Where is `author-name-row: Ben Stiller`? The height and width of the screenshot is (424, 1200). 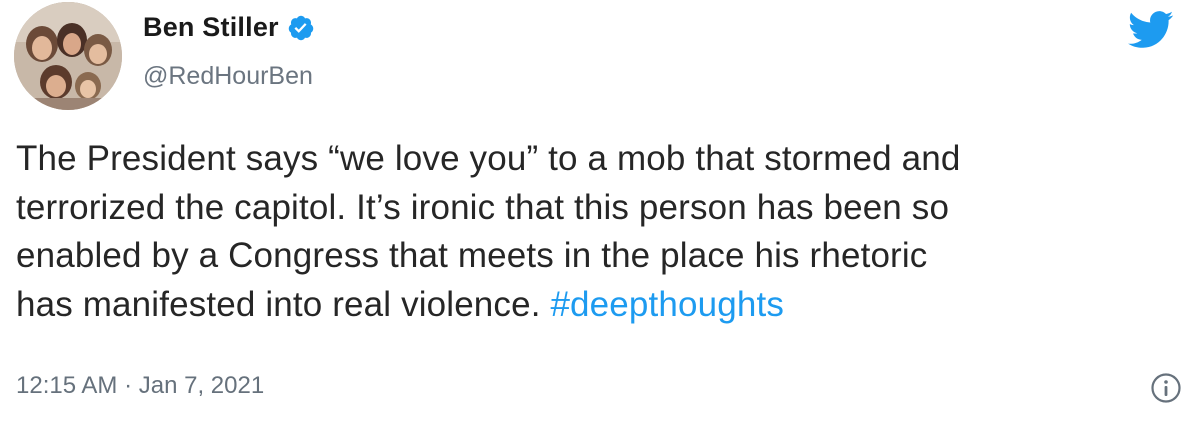 author-name-row: Ben Stiller is located at coordinates (229, 27).